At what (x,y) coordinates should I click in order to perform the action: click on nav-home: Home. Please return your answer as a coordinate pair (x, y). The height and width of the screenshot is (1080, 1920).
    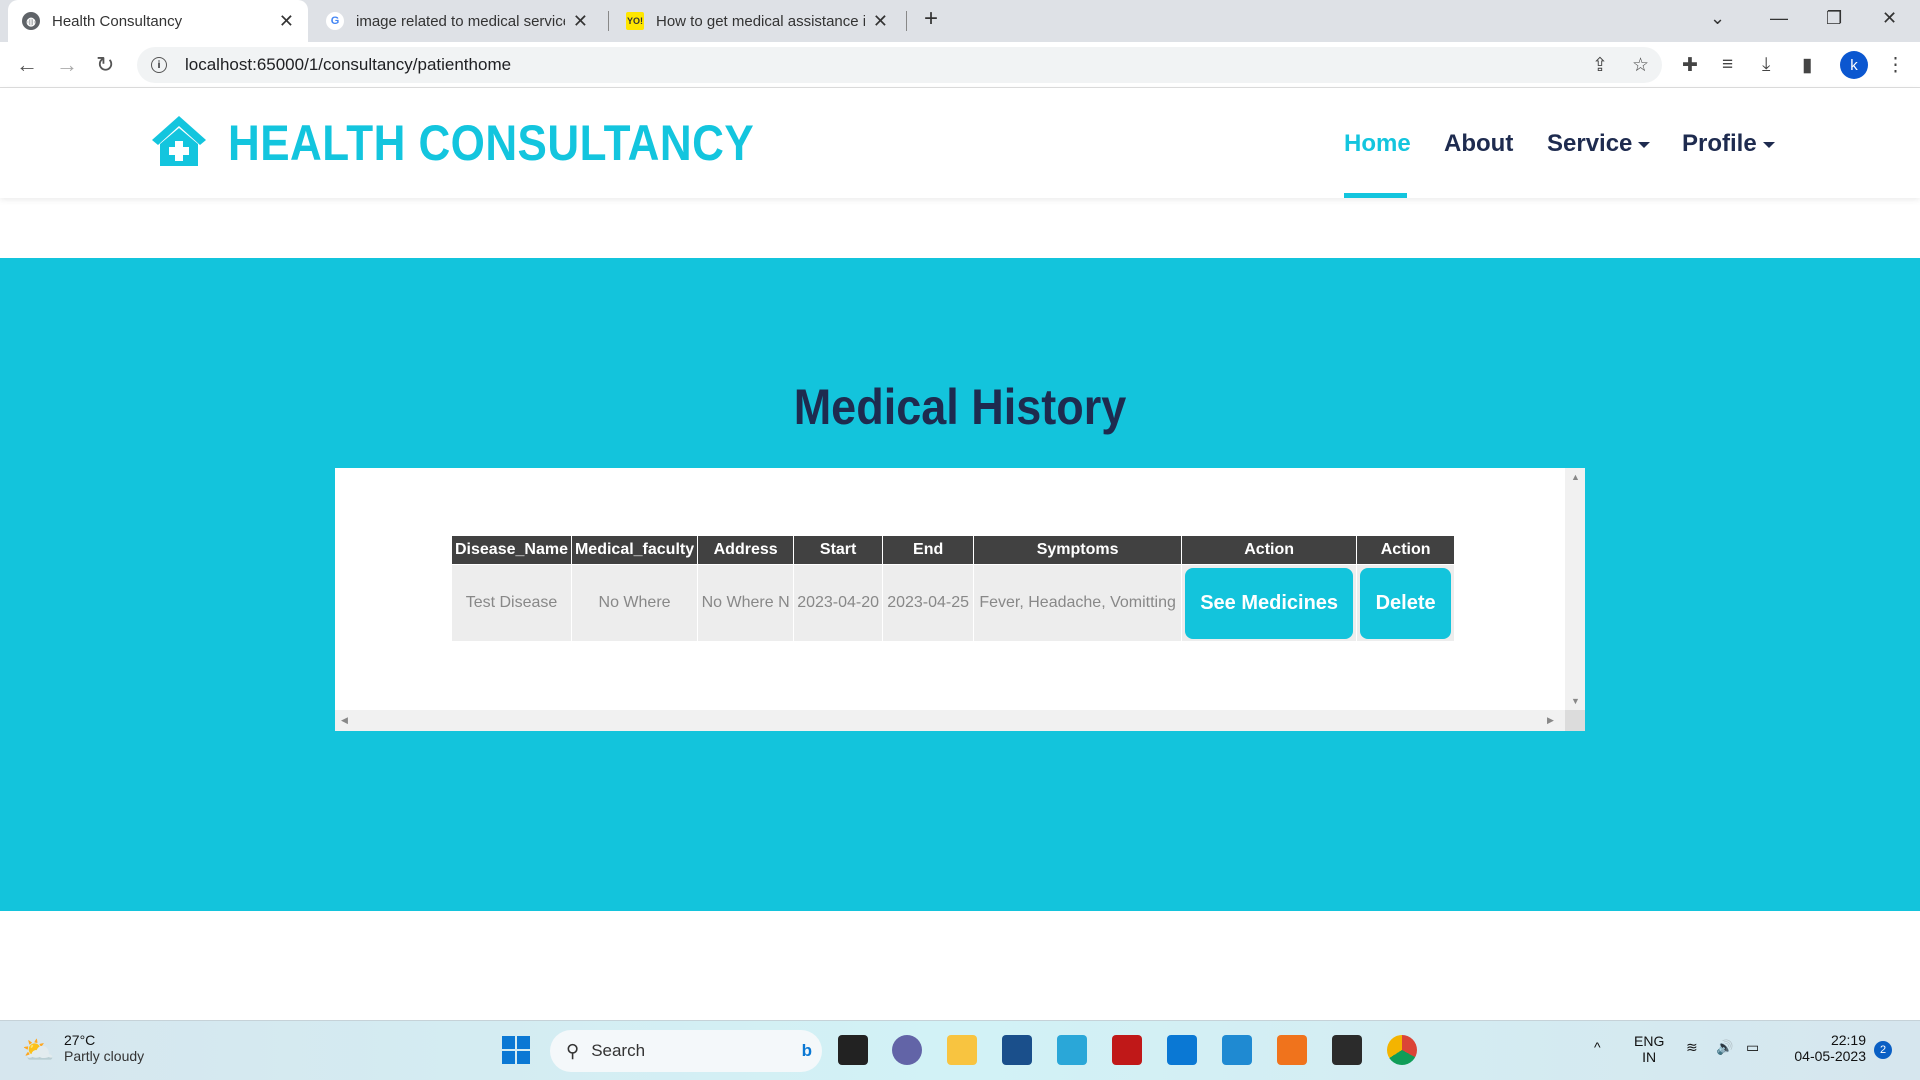
    Looking at the image, I should click on (1377, 144).